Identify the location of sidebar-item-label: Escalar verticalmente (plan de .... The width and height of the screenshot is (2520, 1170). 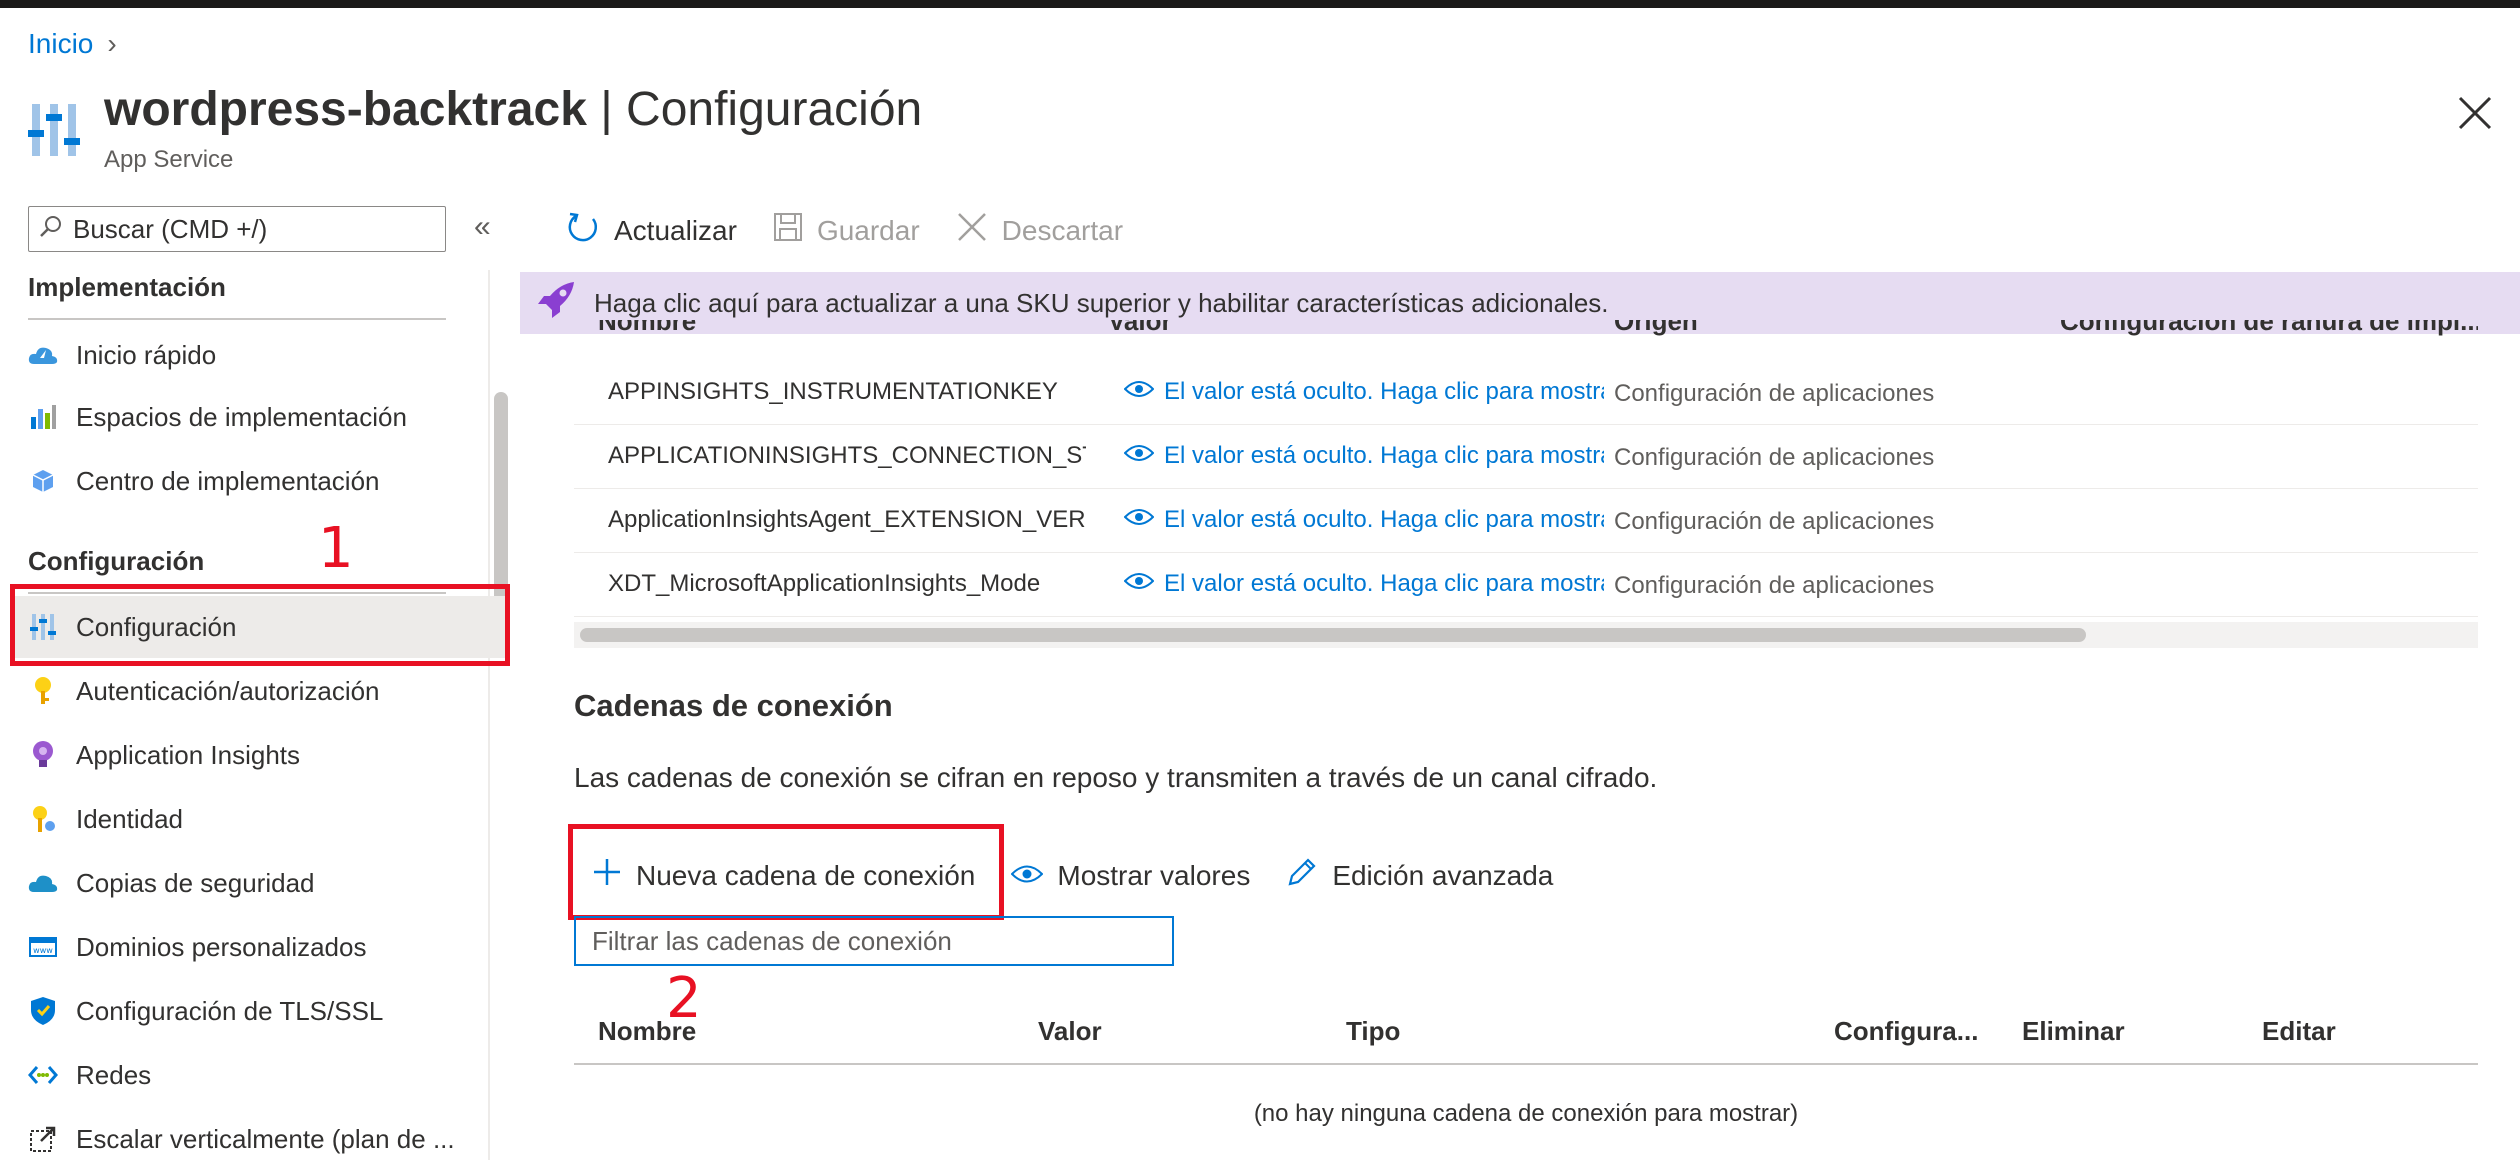
(265, 1138).